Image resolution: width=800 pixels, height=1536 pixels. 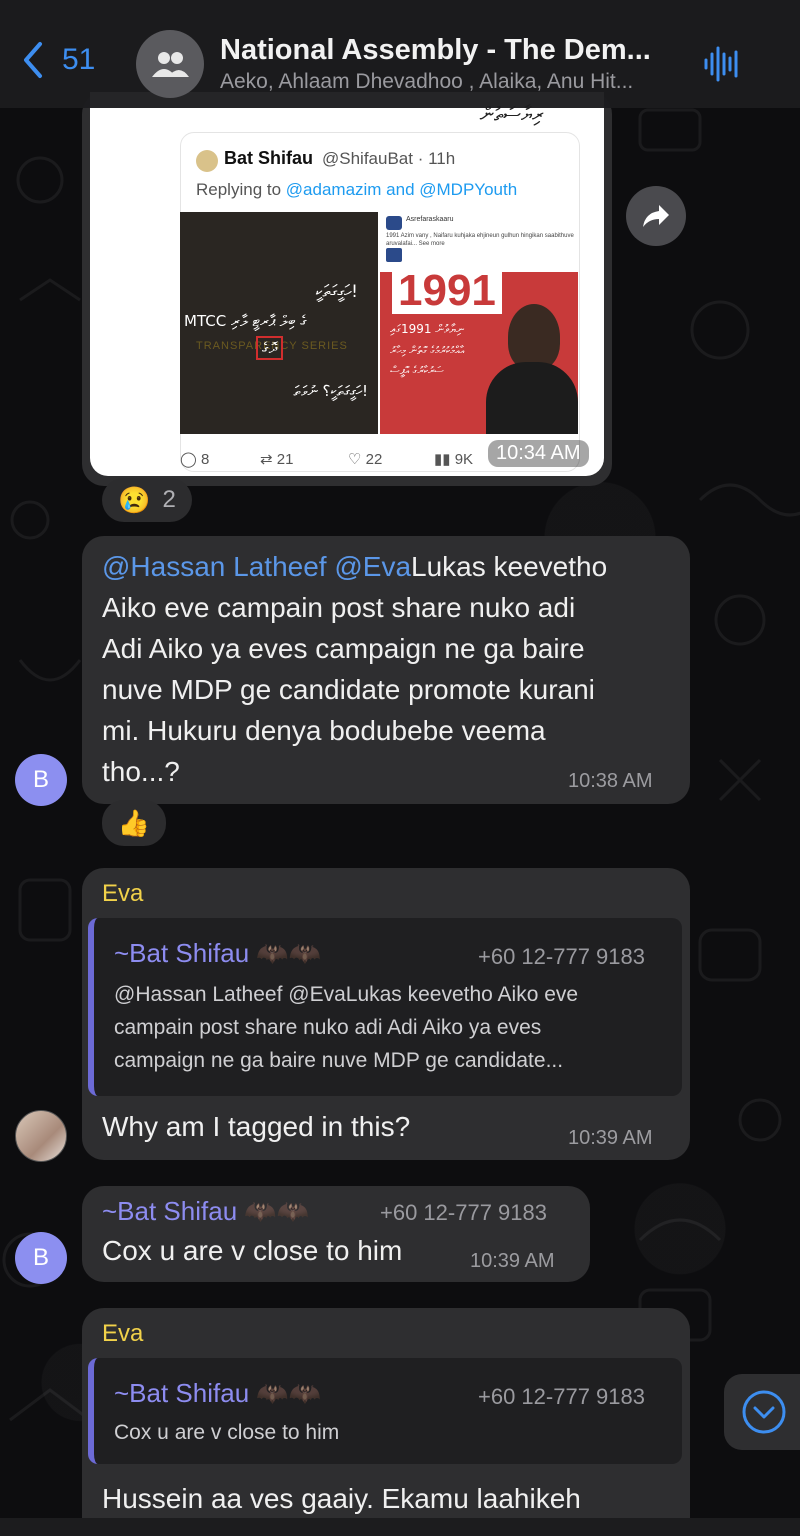 I want to click on tweet-replying-to: @adamazim and @MDPYouth, so click(x=401, y=189).